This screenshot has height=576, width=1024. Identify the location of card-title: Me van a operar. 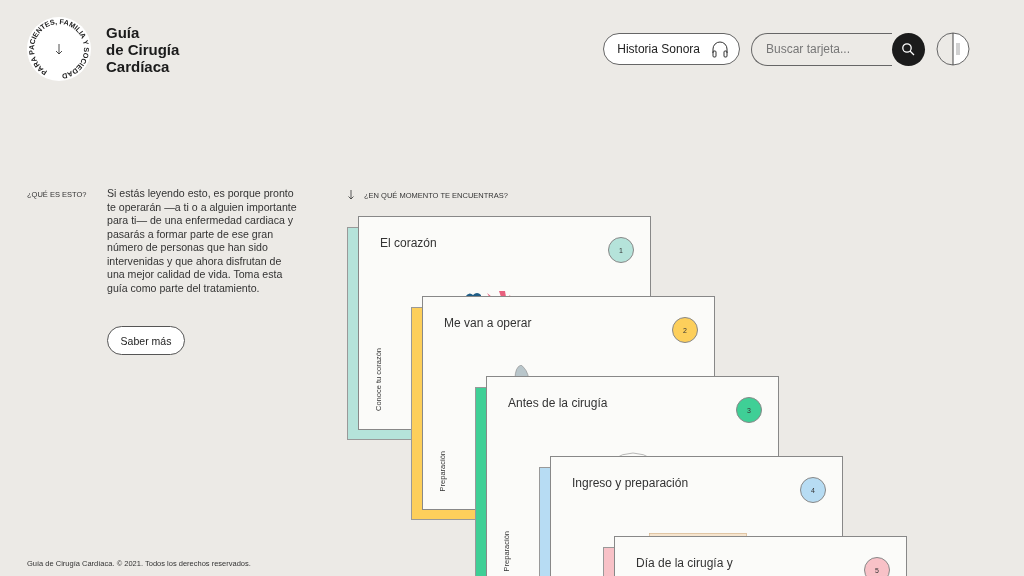
(488, 323).